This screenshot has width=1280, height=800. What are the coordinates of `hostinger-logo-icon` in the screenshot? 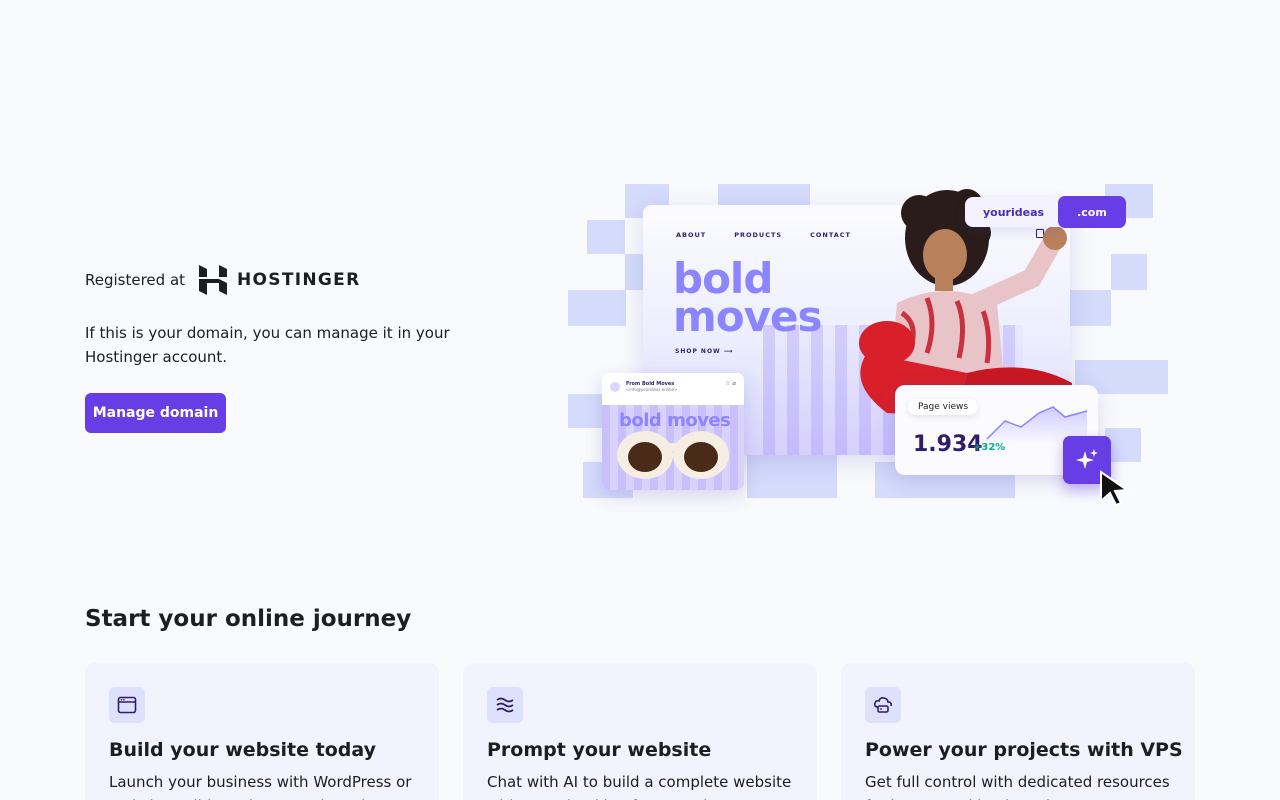 It's located at (213, 280).